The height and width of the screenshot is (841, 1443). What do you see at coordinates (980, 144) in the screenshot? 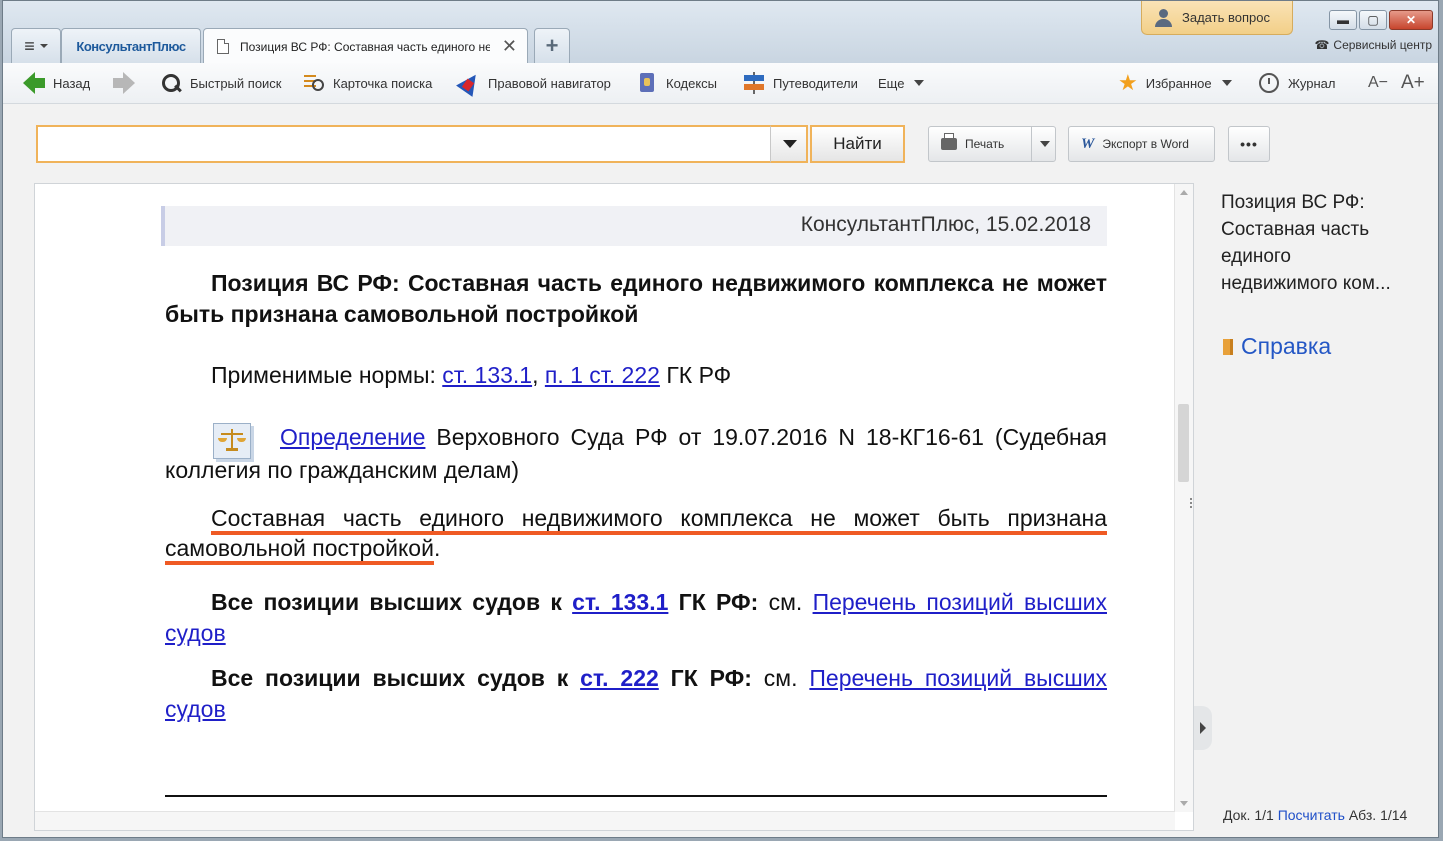
I see `print-main: Печать` at bounding box center [980, 144].